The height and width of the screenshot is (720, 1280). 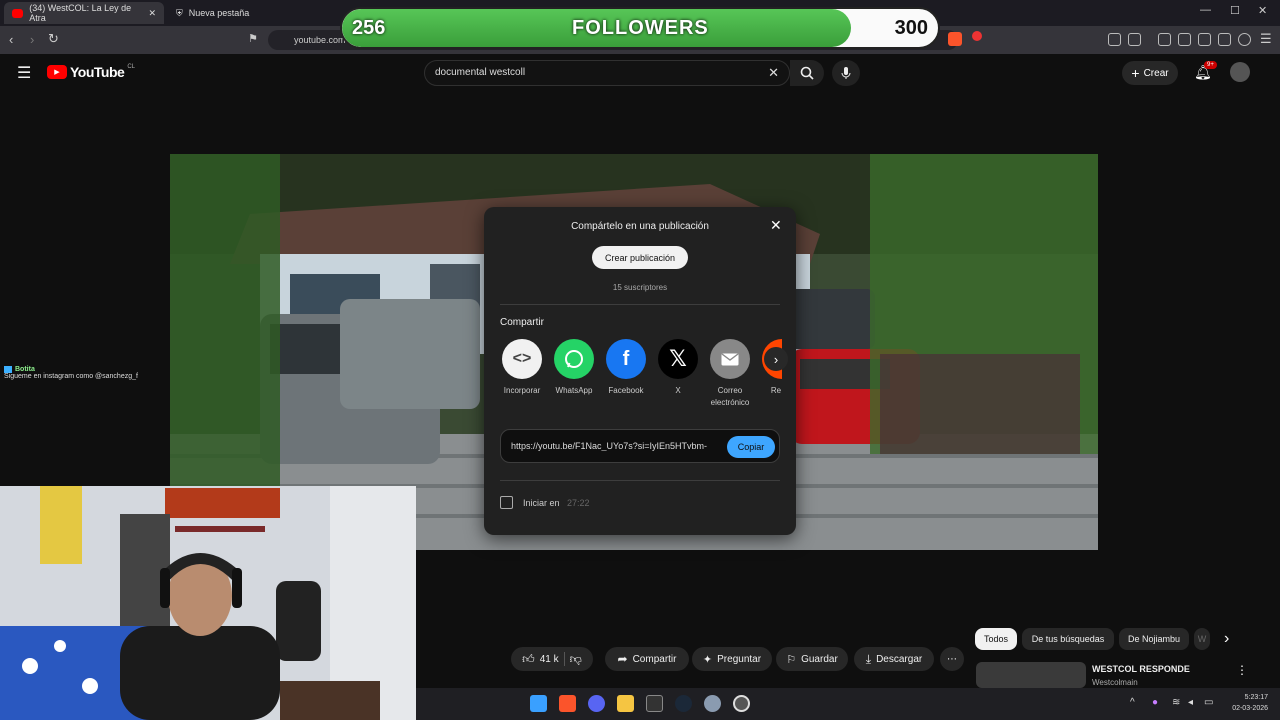 What do you see at coordinates (868, 658) in the screenshot?
I see `download-icon: ⤓` at bounding box center [868, 658].